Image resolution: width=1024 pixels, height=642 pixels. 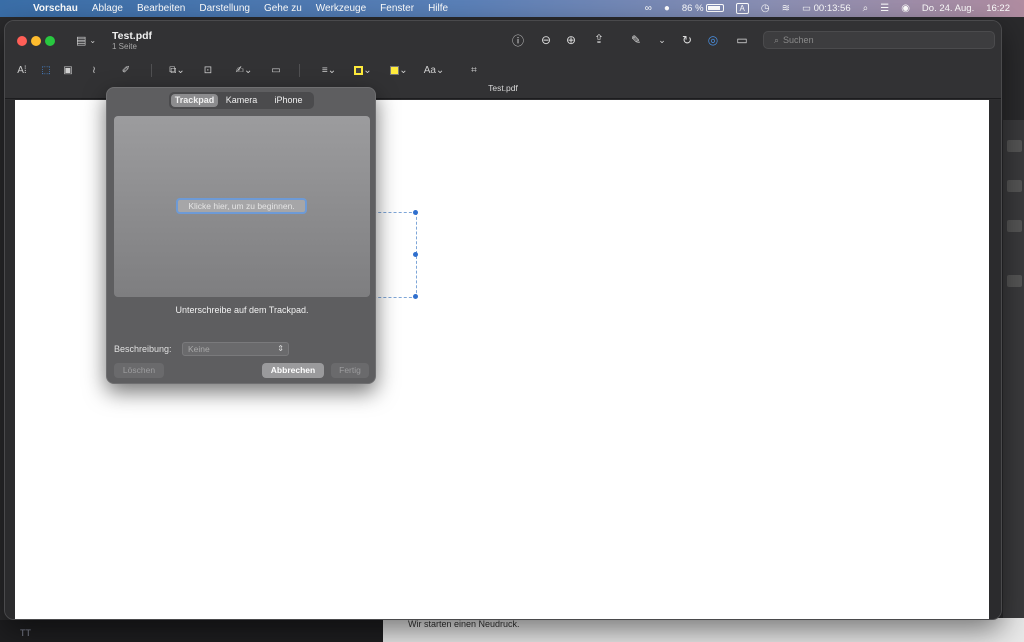 What do you see at coordinates (395, 70) in the screenshot?
I see `fill-color-swatch` at bounding box center [395, 70].